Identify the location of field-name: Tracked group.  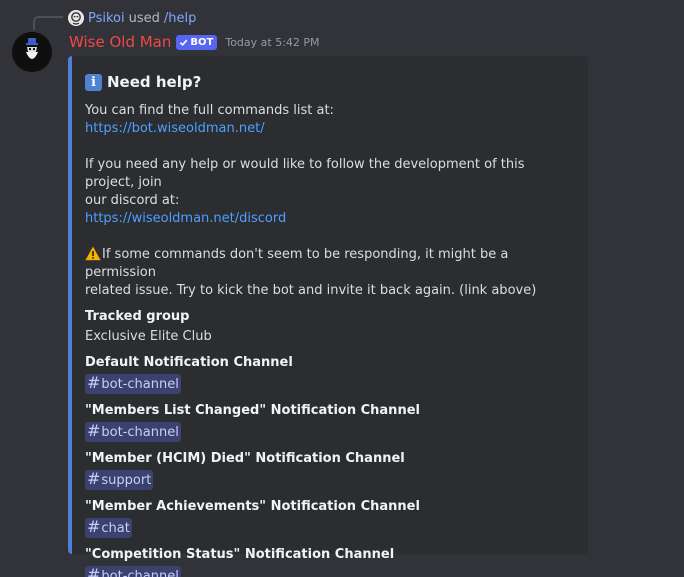
(137, 316).